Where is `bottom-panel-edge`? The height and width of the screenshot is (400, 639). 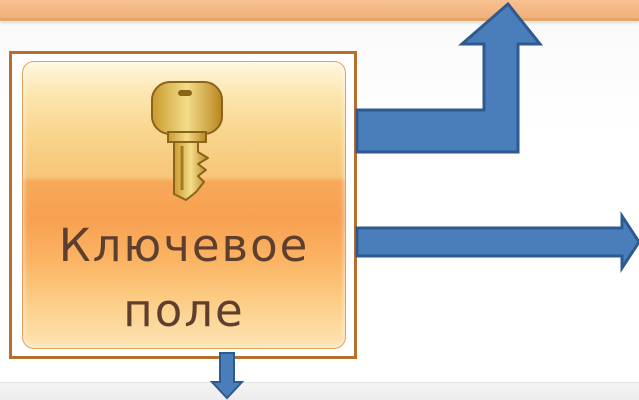 bottom-panel-edge is located at coordinates (319, 391).